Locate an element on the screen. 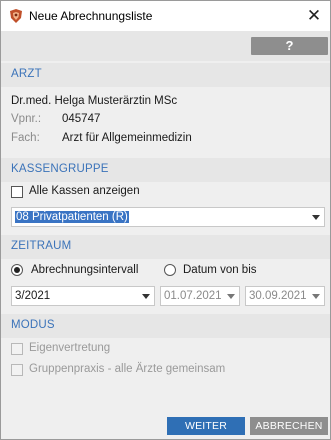 This screenshot has width=331, height=440. vpnr-label: Vpnr.: is located at coordinates (26, 119).